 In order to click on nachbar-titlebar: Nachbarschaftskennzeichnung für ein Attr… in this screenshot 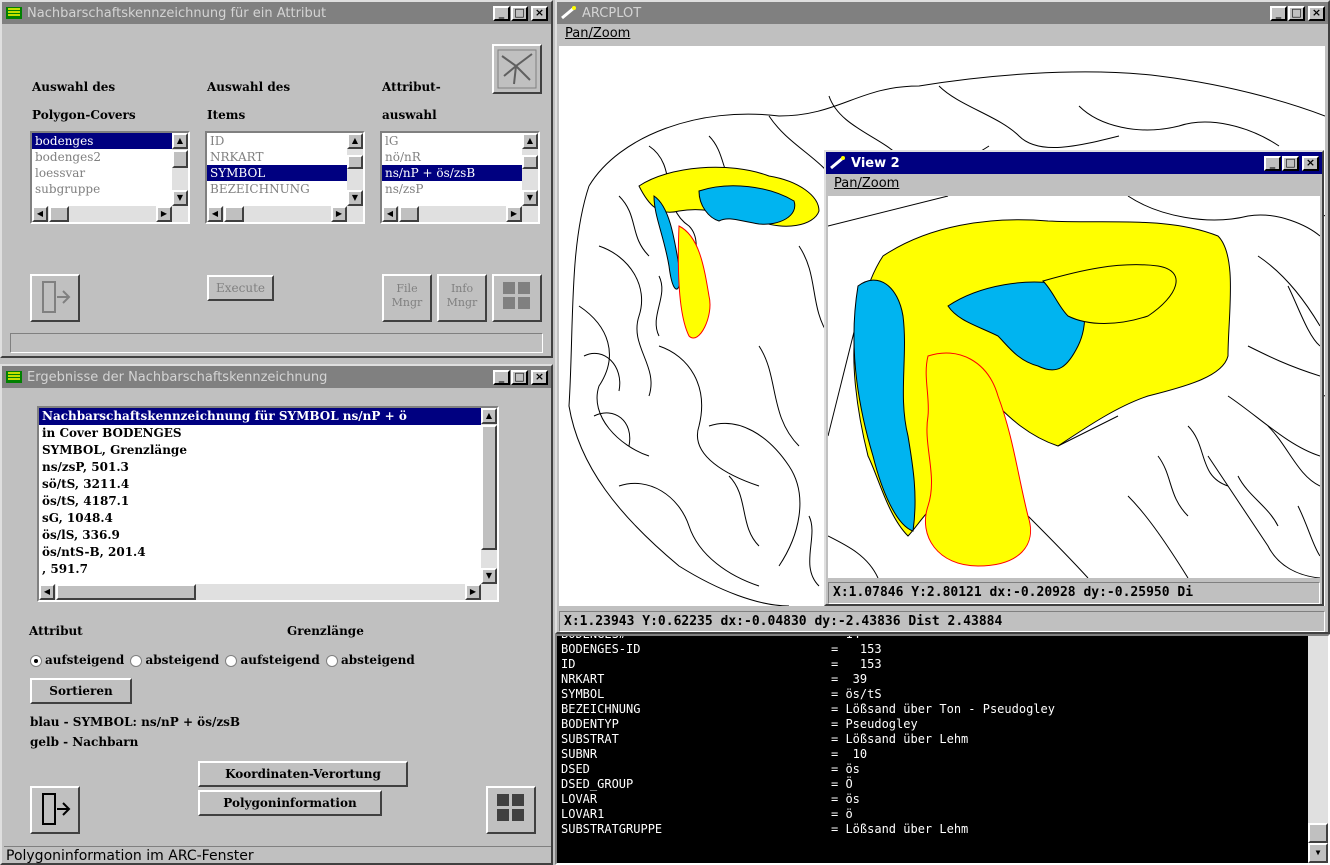, I will do `click(276, 13)`.